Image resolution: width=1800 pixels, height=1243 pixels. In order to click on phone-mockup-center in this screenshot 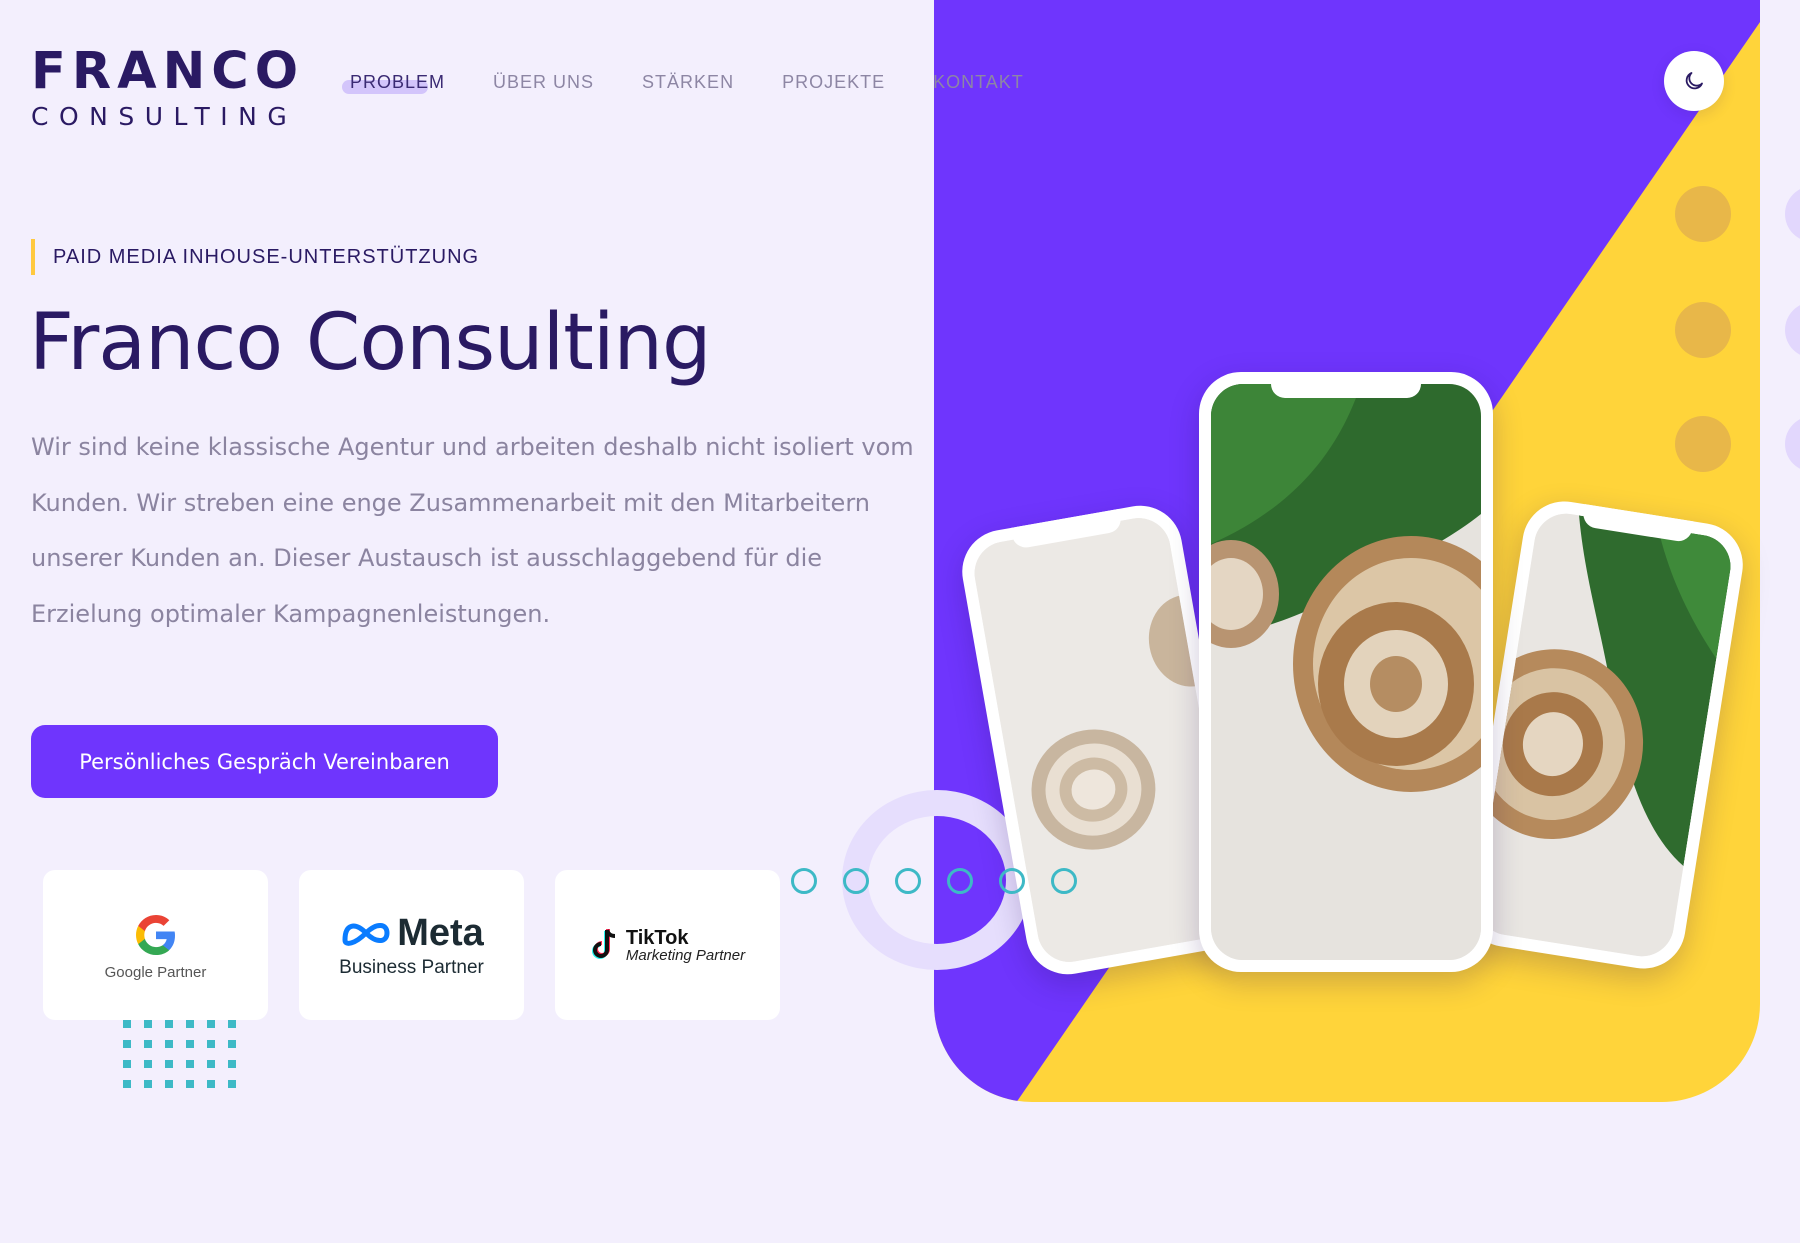, I will do `click(1346, 672)`.